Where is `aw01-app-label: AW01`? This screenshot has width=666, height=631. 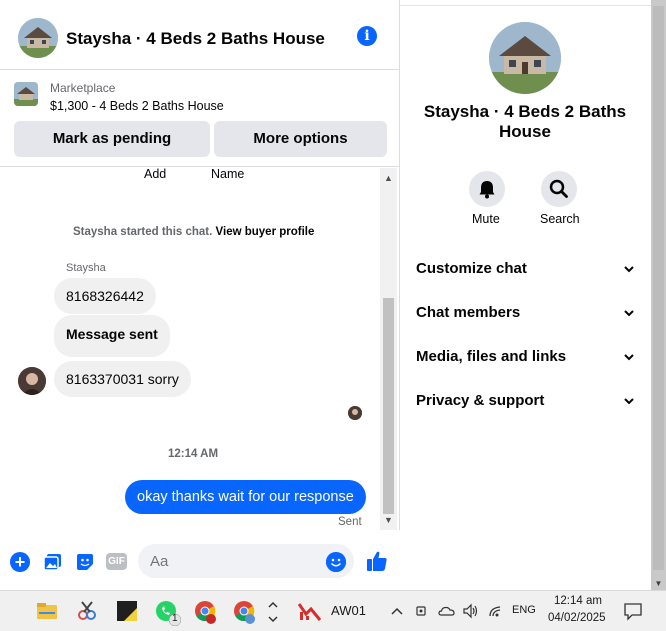
aw01-app-label: AW01 is located at coordinates (348, 610).